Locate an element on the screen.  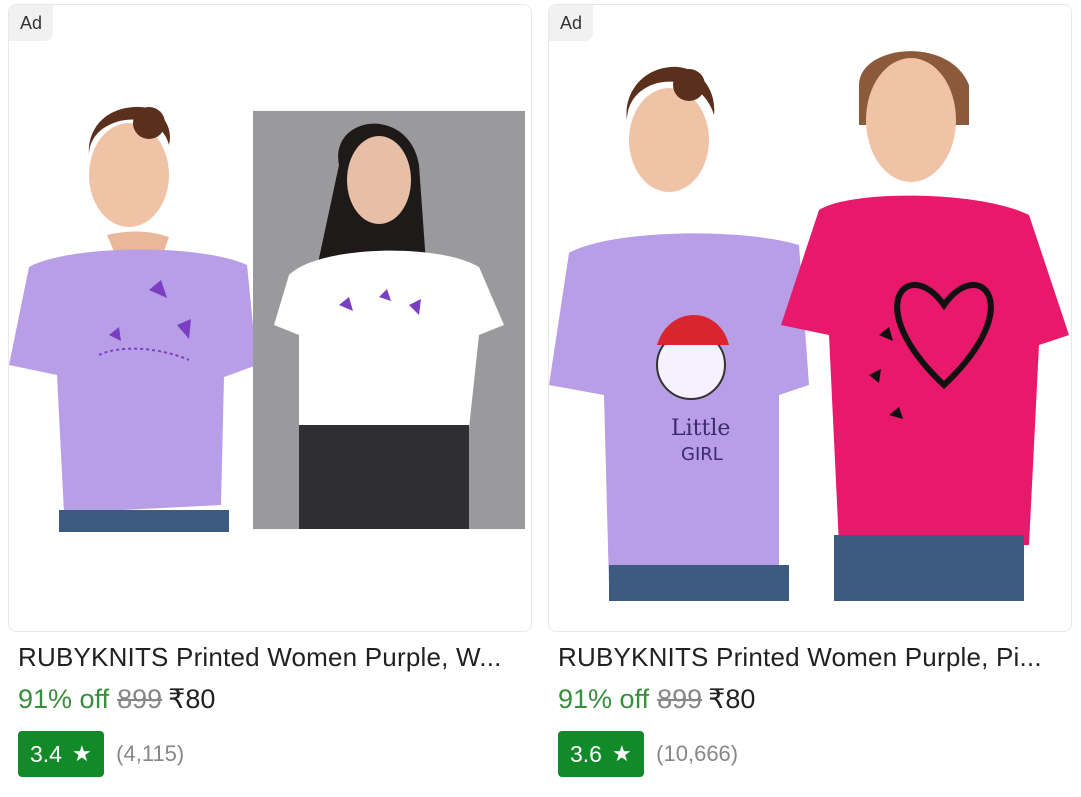
rating-badge: 3.6 ★ is located at coordinates (601, 754).